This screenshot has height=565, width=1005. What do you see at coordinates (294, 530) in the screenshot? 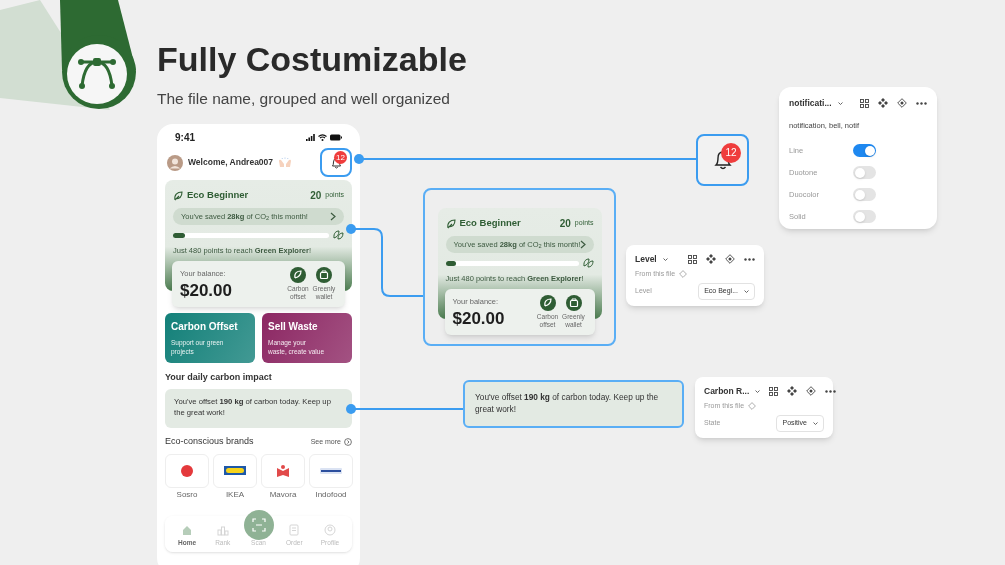
I see `receipt-icon` at bounding box center [294, 530].